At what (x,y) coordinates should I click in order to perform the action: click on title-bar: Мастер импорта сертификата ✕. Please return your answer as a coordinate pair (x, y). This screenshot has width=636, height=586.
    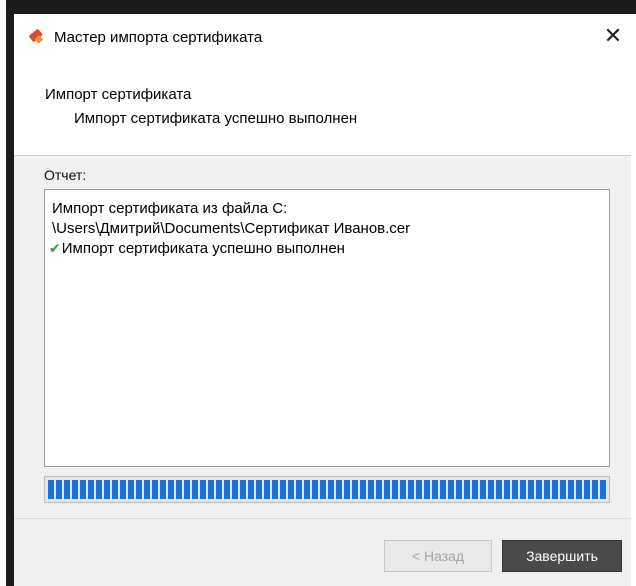
    Looking at the image, I should click on (322, 36).